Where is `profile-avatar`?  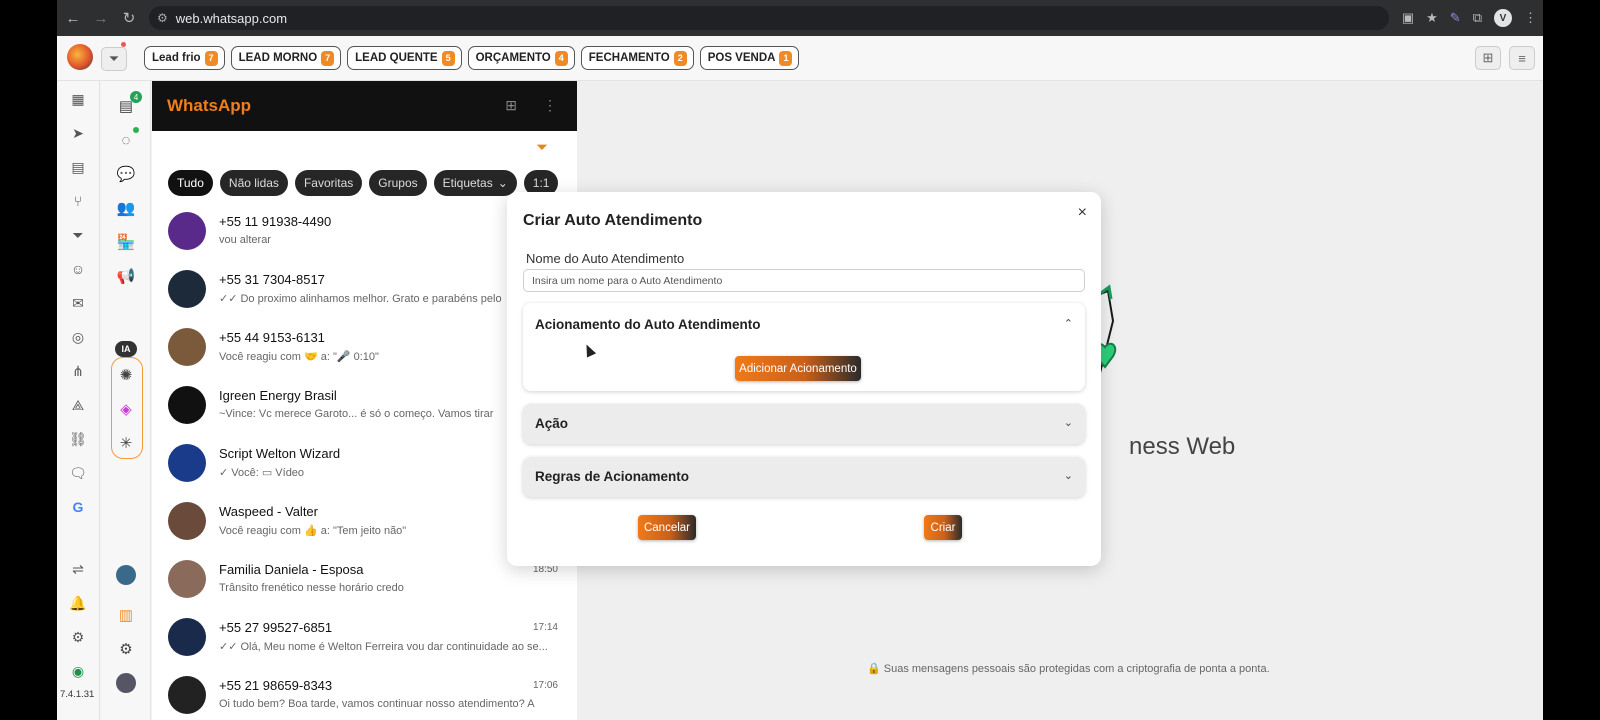
profile-avatar is located at coordinates (126, 683).